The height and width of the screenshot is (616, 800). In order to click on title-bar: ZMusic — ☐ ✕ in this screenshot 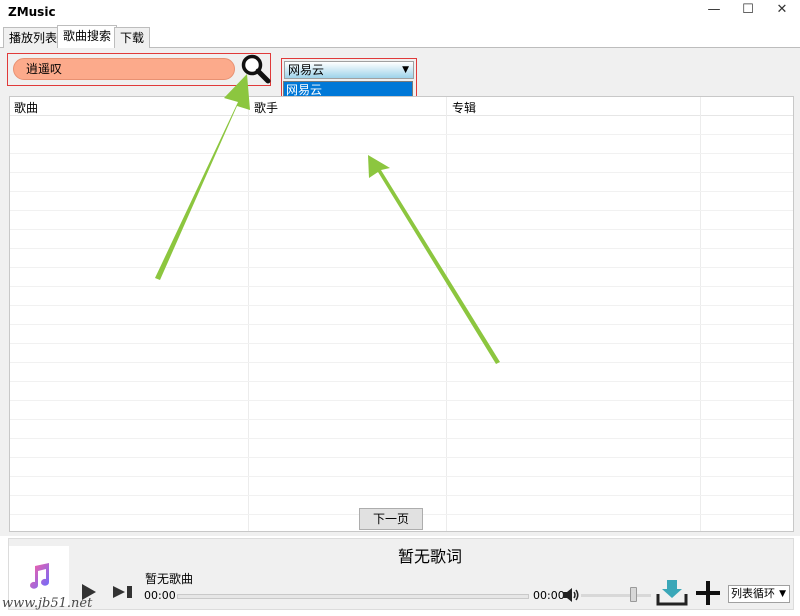, I will do `click(400, 12)`.